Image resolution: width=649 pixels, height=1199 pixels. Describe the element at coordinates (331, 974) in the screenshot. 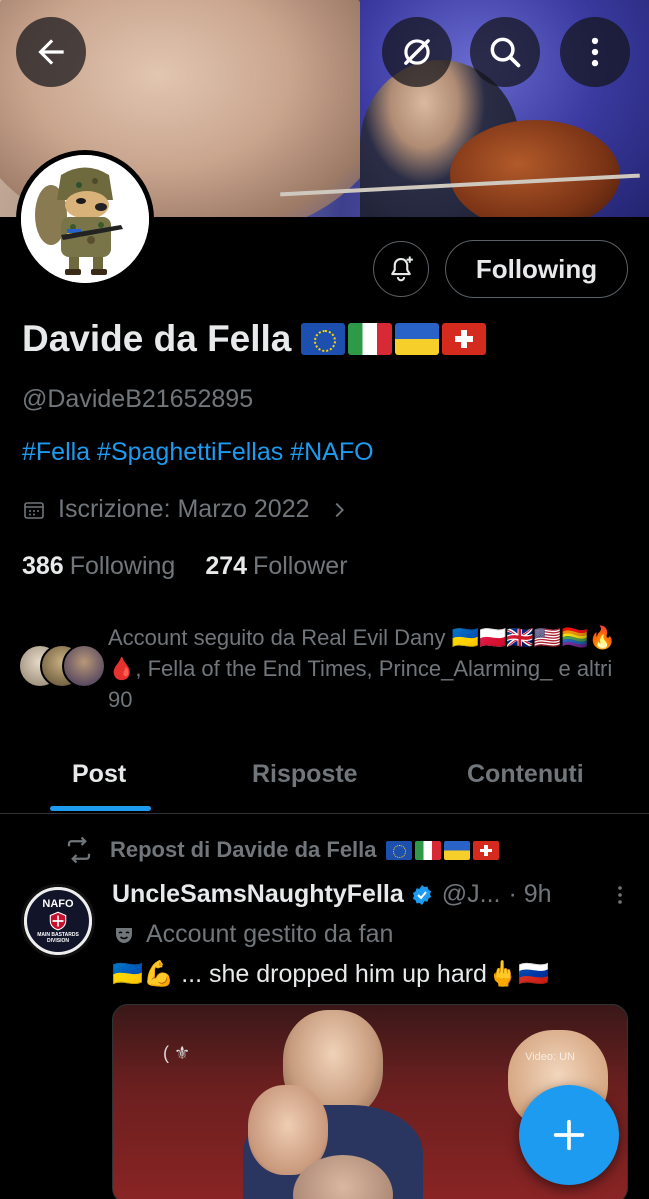

I see `post-text: 🇺🇦💪 ... she dropped him up hard🖕🇷🇺` at that location.